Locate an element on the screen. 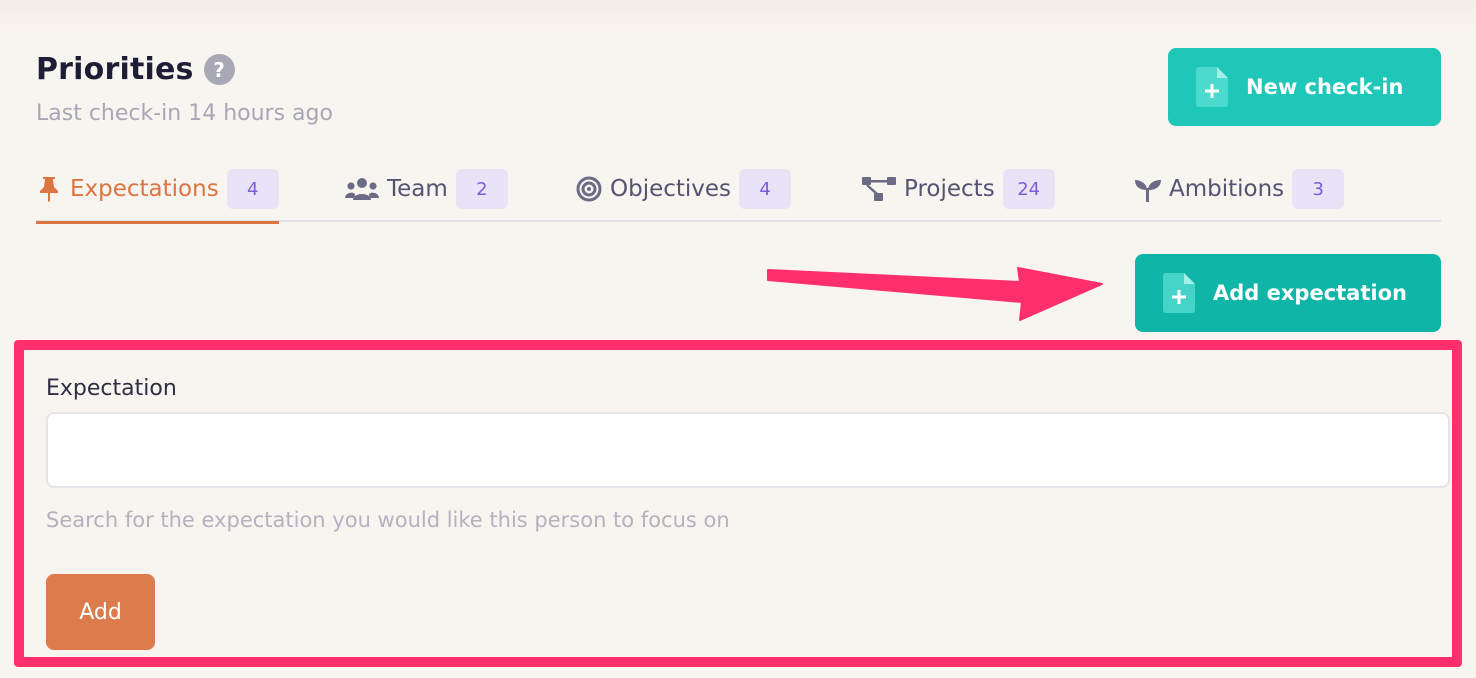  new-checkin-label: New check-in is located at coordinates (1325, 87).